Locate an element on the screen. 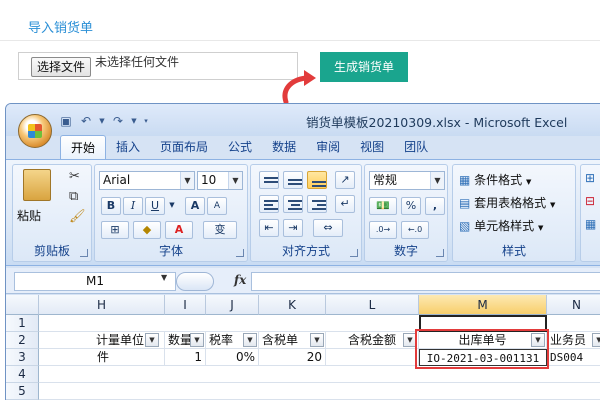  bold-button: B is located at coordinates (111, 206).